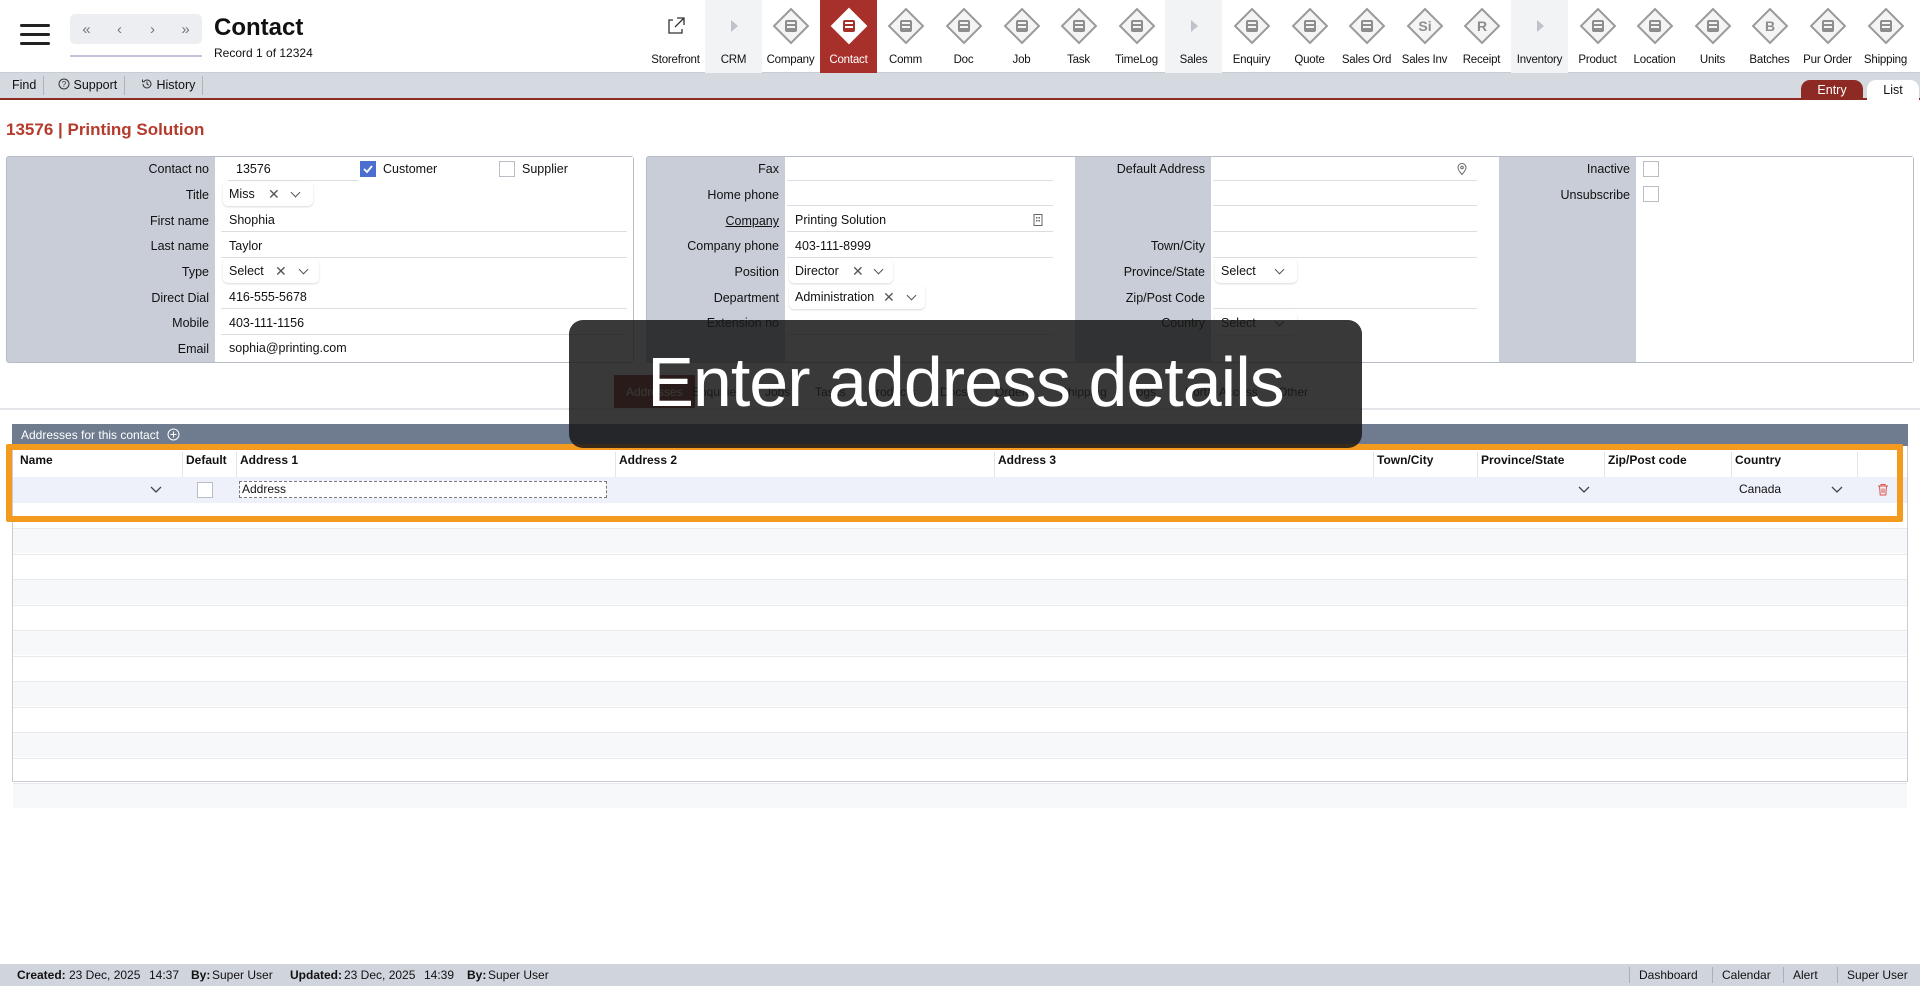 Image resolution: width=1920 pixels, height=986 pixels. Describe the element at coordinates (136, 56) in the screenshot. I see `nav-underline` at that location.